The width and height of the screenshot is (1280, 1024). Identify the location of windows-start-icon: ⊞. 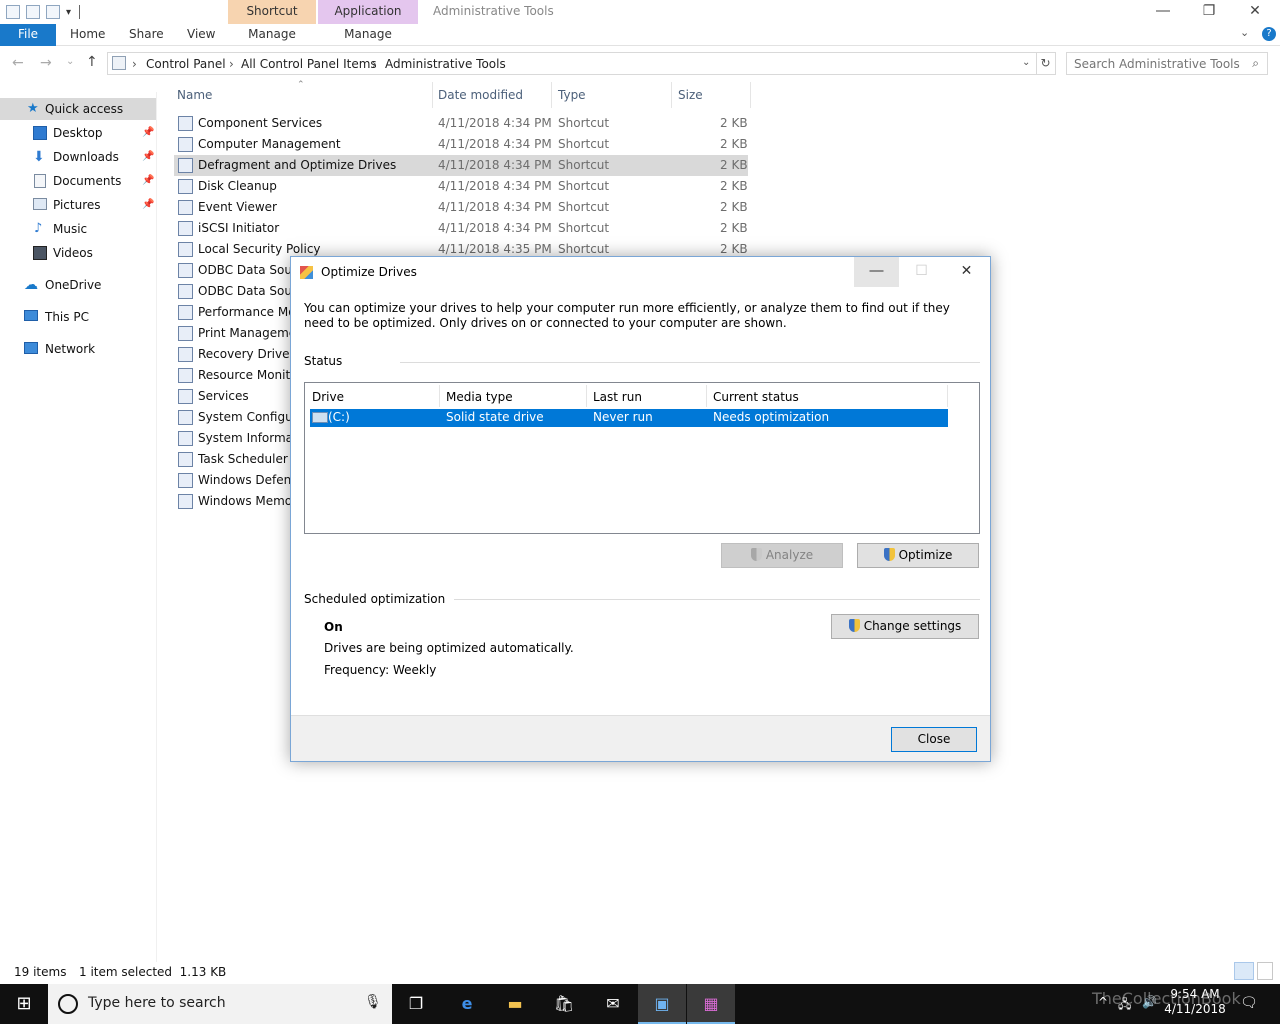
(24, 1004).